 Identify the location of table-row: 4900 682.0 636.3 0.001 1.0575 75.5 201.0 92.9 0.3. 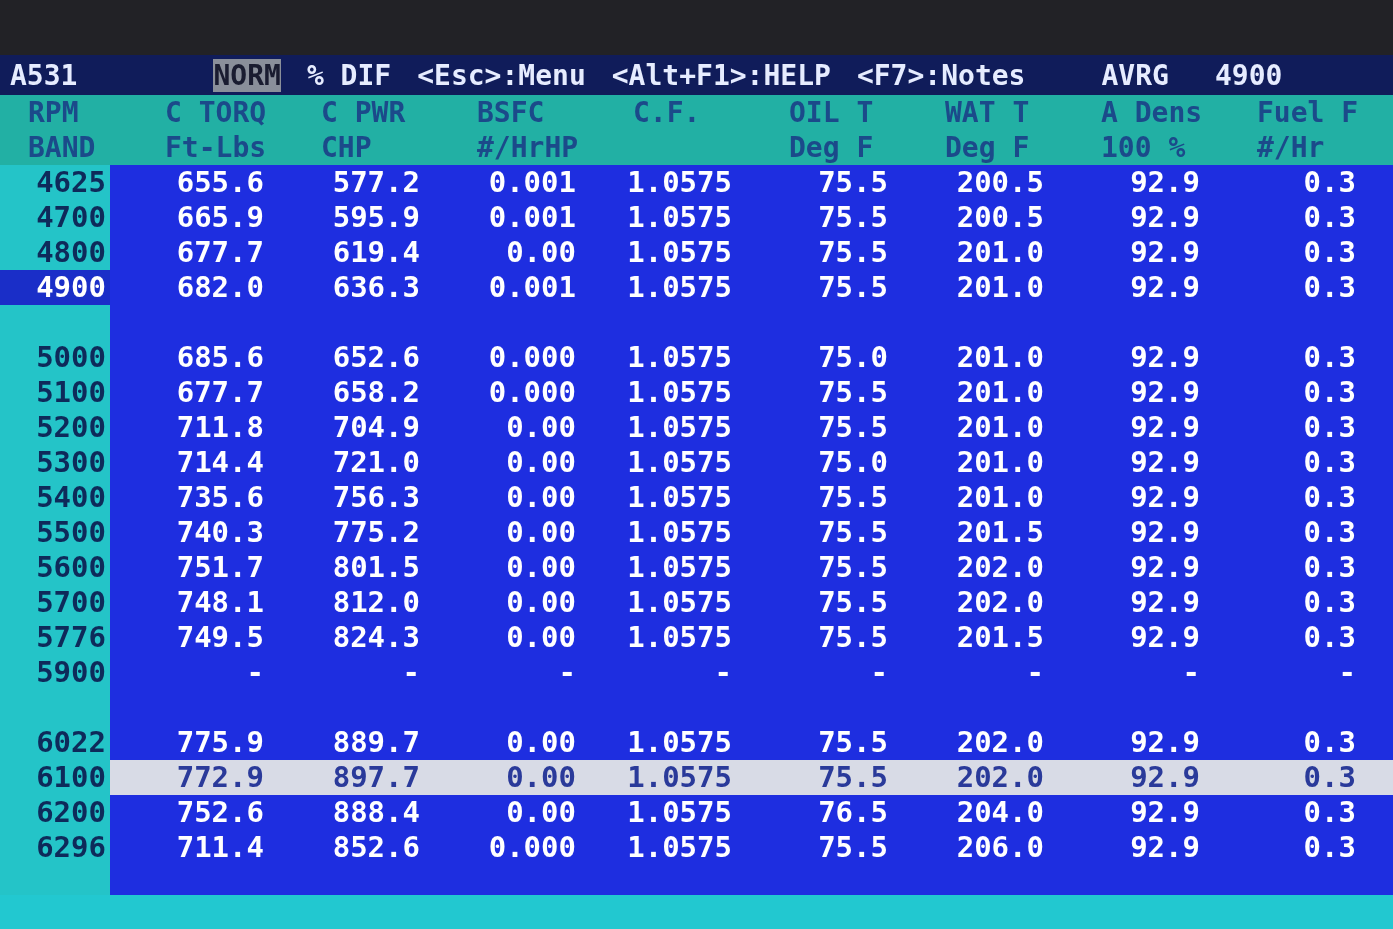
(696, 287).